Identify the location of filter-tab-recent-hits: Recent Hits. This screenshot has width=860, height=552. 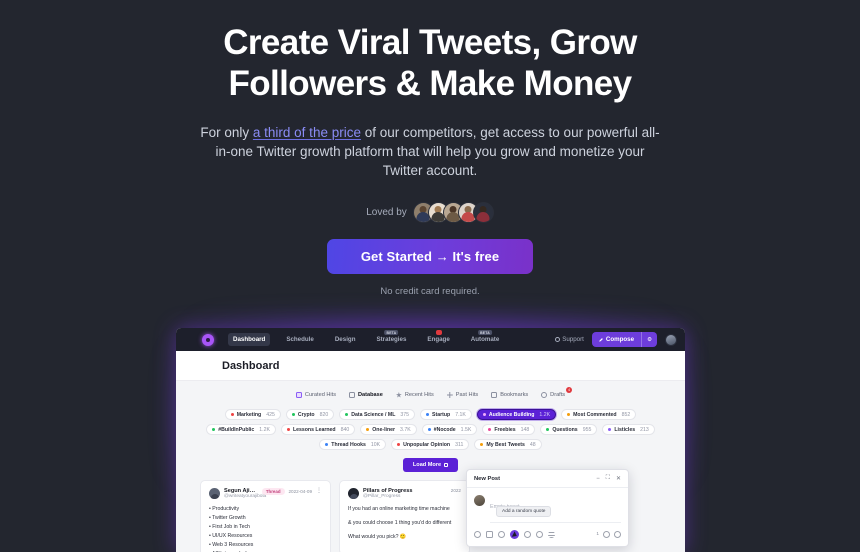
(415, 395).